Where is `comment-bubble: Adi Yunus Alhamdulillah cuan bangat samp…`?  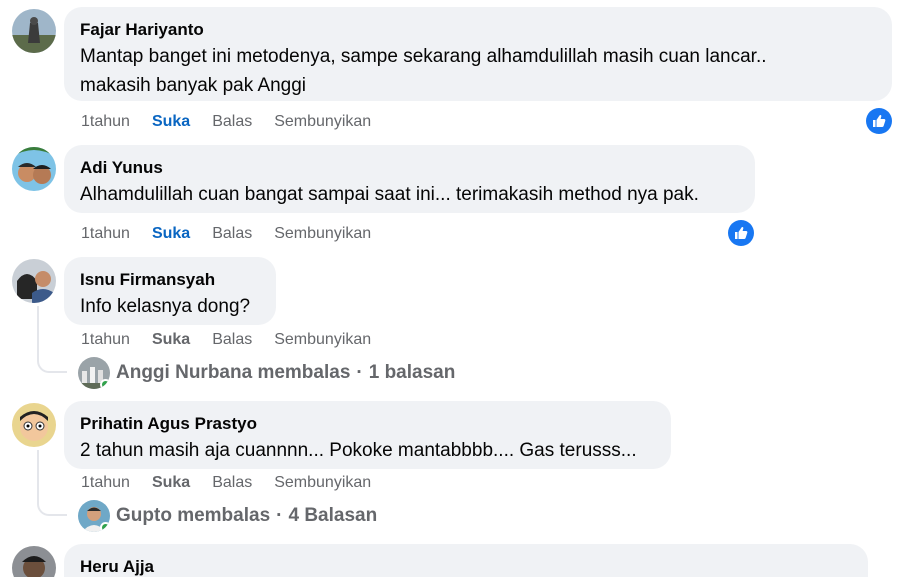
comment-bubble: Adi Yunus Alhamdulillah cuan bangat samp… is located at coordinates (409, 179).